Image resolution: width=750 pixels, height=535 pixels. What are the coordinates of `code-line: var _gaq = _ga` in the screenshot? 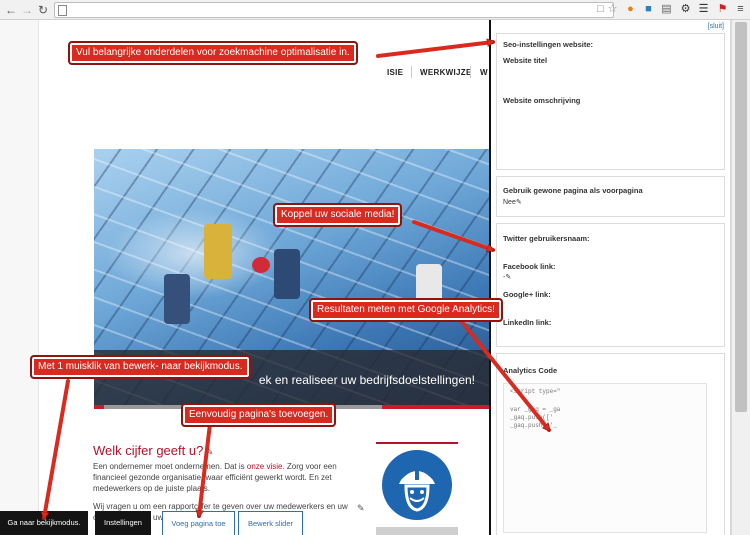 It's located at (535, 409).